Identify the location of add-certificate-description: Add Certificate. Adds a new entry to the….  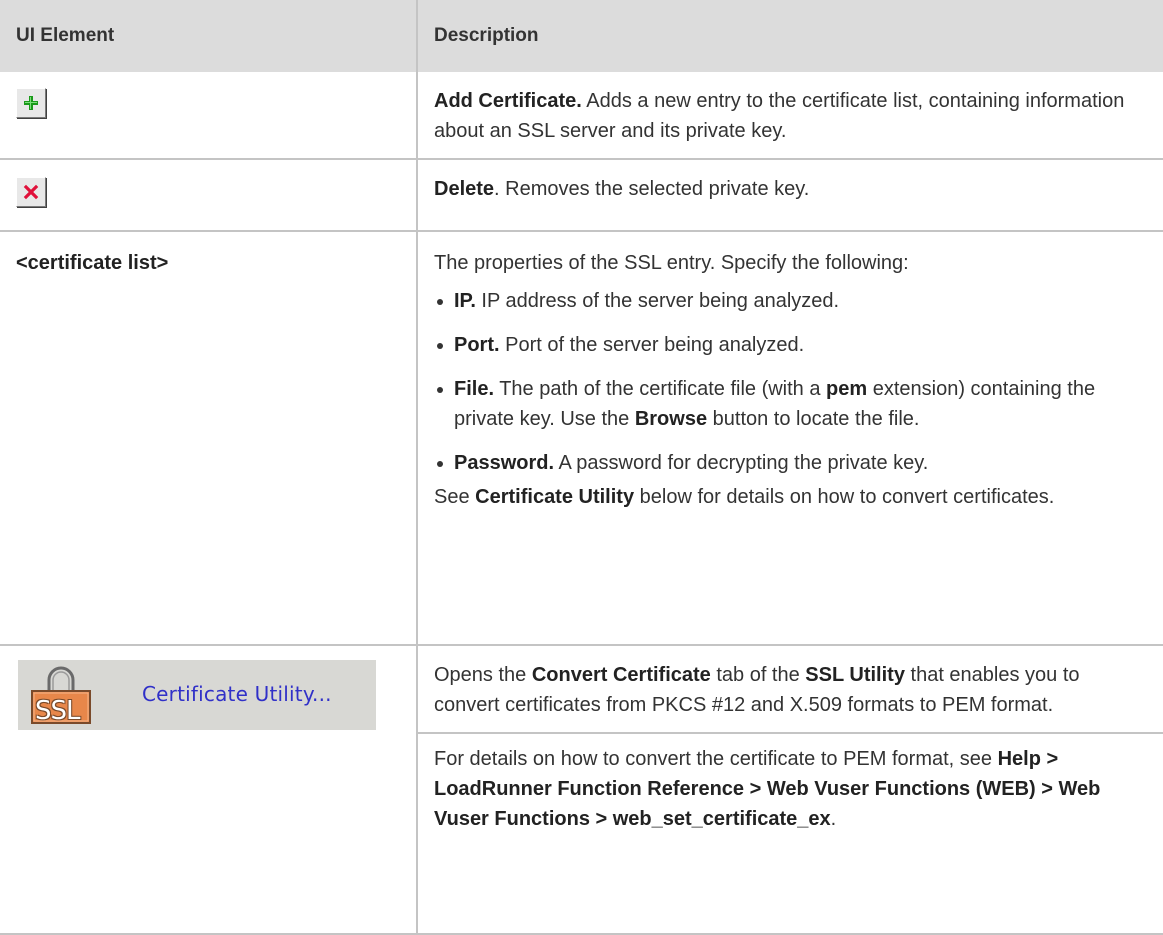
(790, 116).